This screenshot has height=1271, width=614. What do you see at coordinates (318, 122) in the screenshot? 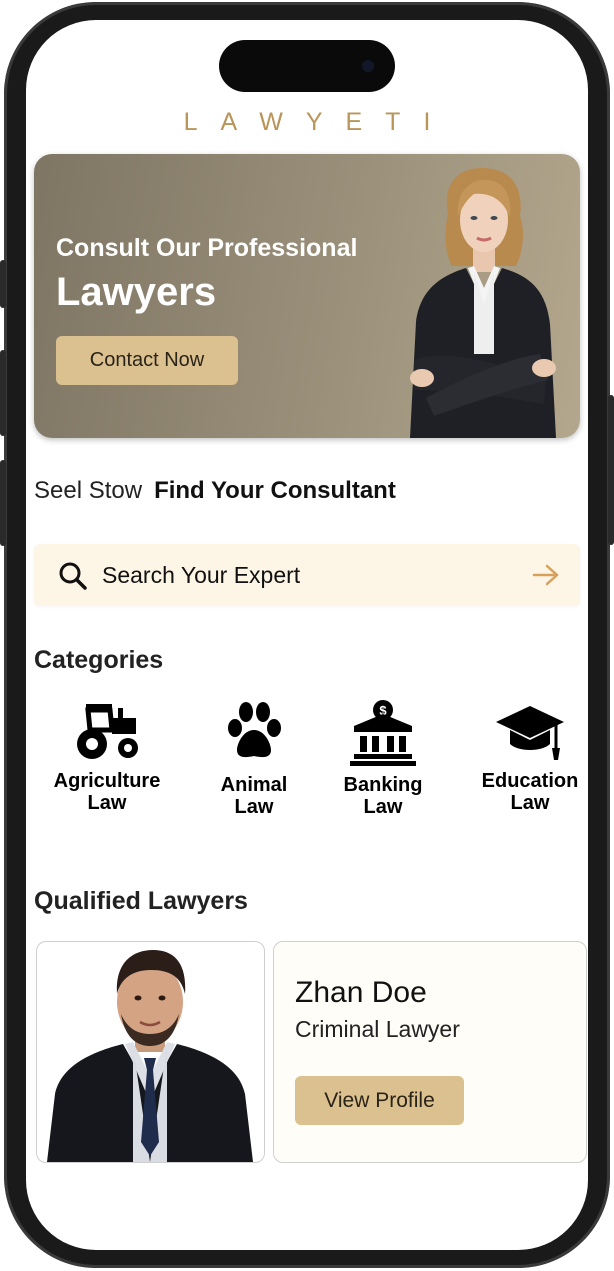
I see `brand-logo: LAWYETI` at bounding box center [318, 122].